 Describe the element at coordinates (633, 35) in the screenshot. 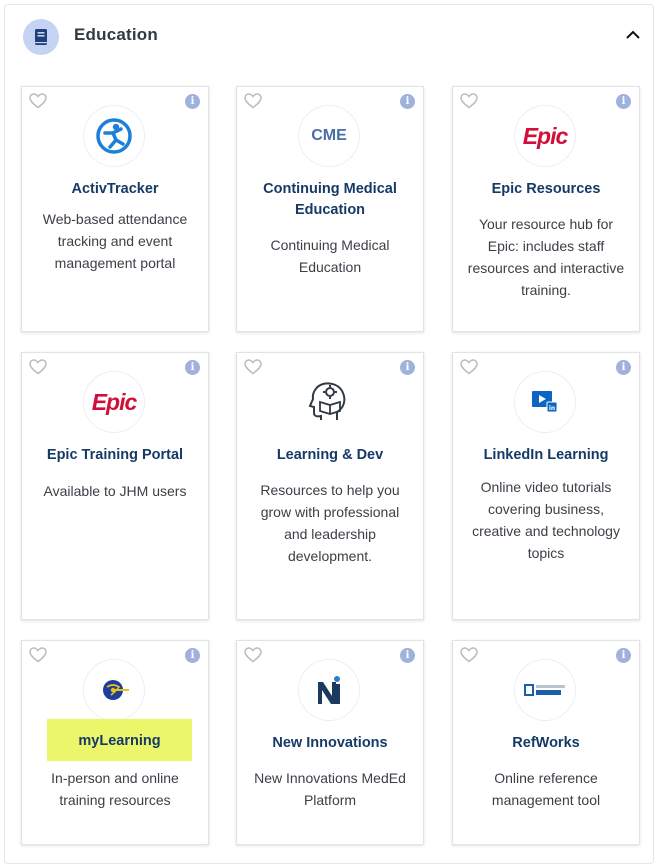

I see `chevron-up-icon` at that location.